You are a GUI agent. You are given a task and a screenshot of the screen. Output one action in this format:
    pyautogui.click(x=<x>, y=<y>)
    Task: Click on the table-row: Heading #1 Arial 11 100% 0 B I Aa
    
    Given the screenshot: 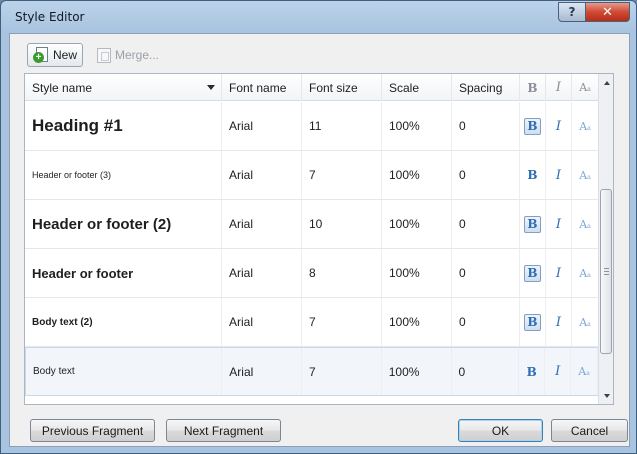 What is the action you would take?
    pyautogui.click(x=312, y=126)
    